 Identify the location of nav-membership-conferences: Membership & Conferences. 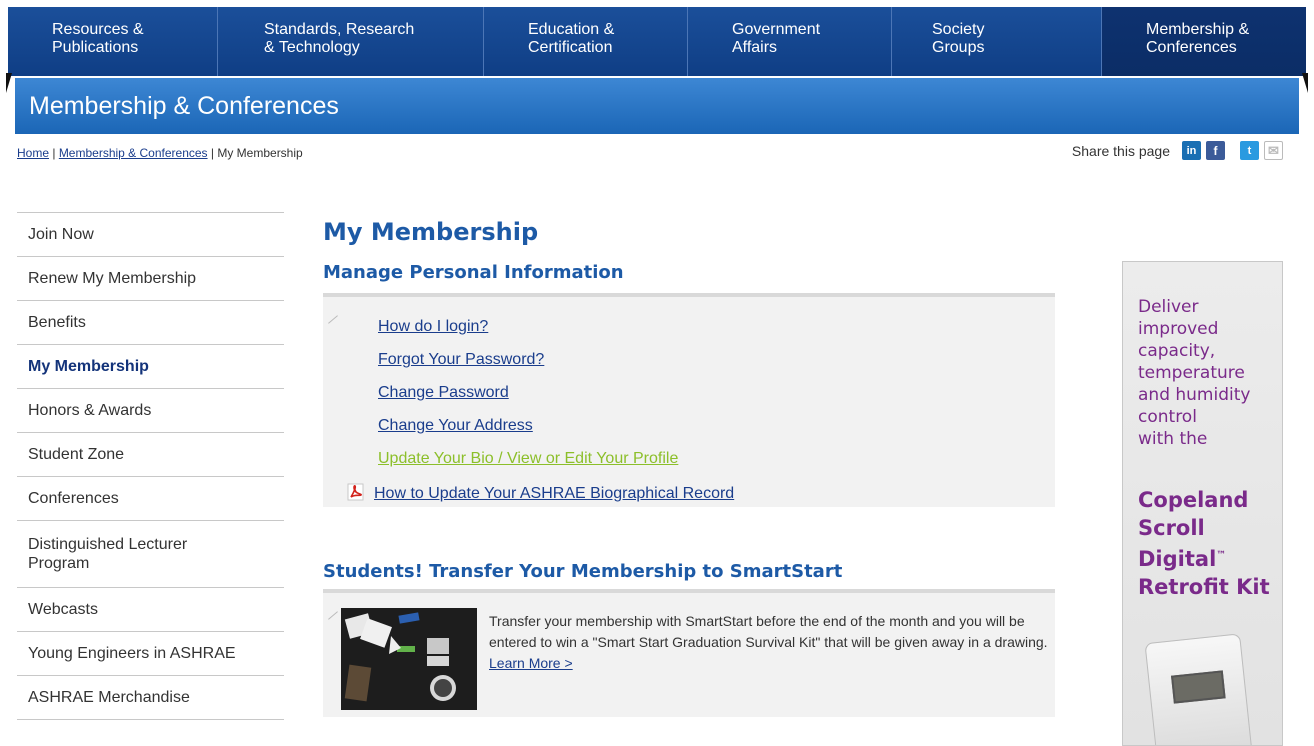
(1204, 41).